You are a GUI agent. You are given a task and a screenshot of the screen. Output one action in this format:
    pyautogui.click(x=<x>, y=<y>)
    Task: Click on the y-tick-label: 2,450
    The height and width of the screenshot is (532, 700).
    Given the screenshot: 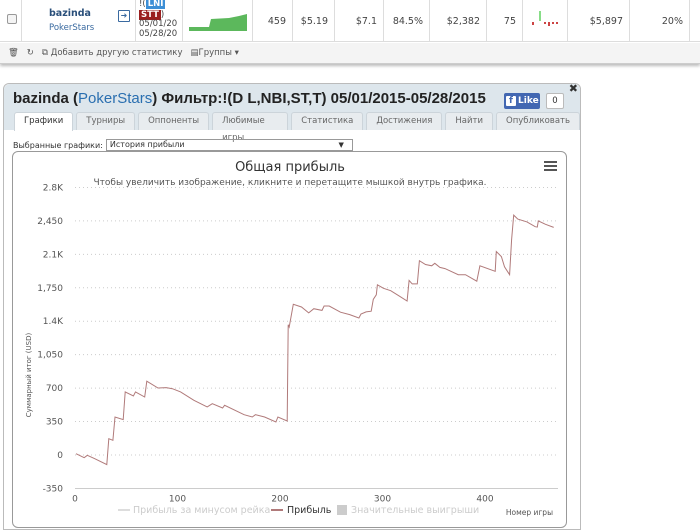 What is the action you would take?
    pyautogui.click(x=50, y=222)
    